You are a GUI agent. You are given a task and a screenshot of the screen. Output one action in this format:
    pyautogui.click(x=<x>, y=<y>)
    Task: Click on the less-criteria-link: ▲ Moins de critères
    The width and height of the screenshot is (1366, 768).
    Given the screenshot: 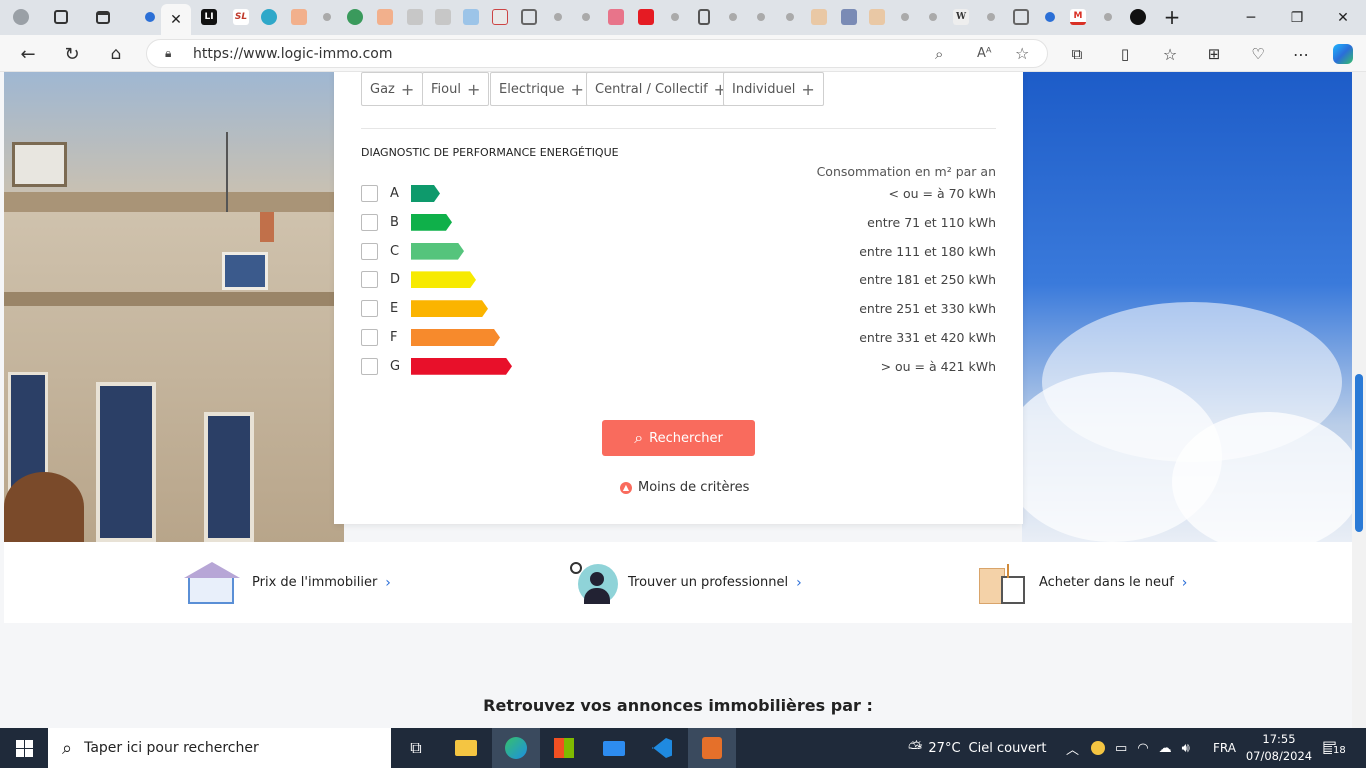 What is the action you would take?
    pyautogui.click(x=684, y=487)
    